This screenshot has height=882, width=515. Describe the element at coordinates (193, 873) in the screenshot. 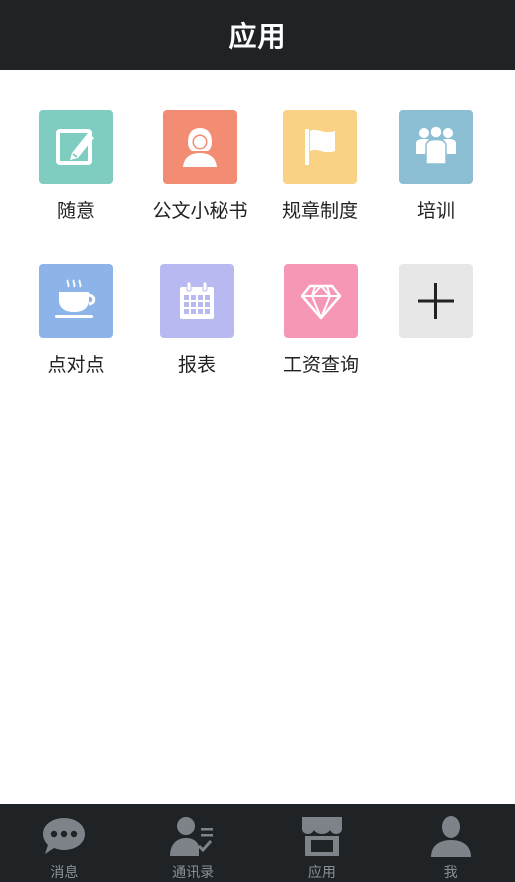

I see `tab-label: 通讯录` at that location.